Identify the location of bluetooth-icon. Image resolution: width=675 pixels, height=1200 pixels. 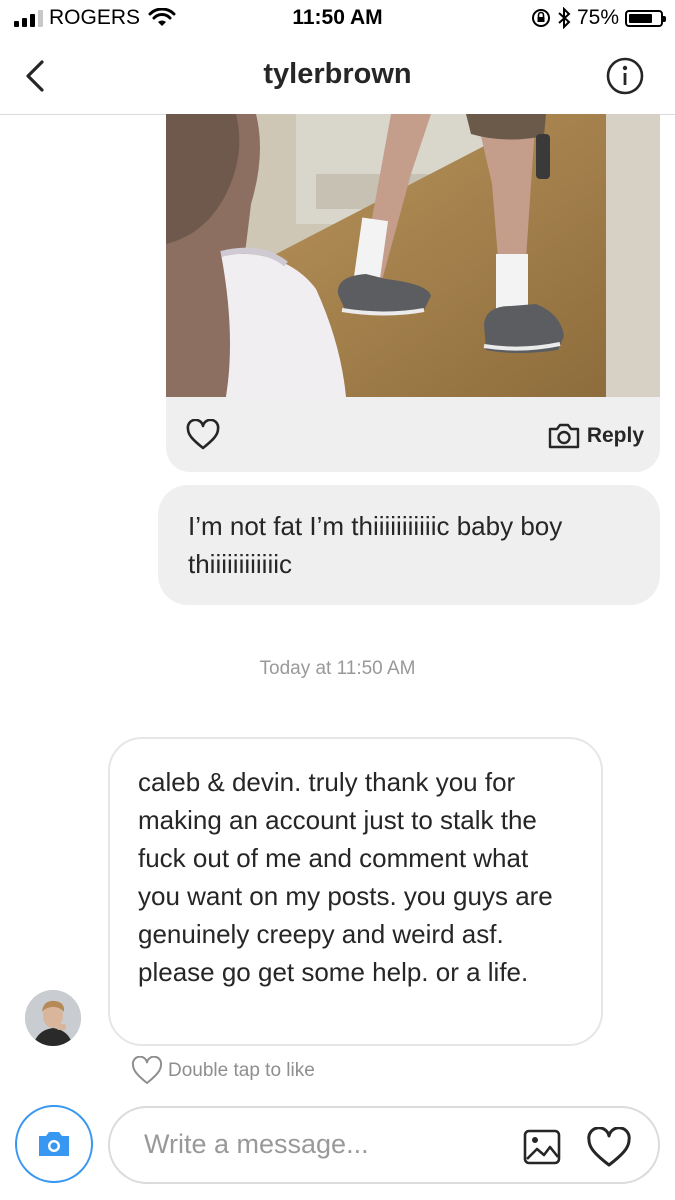
(564, 18).